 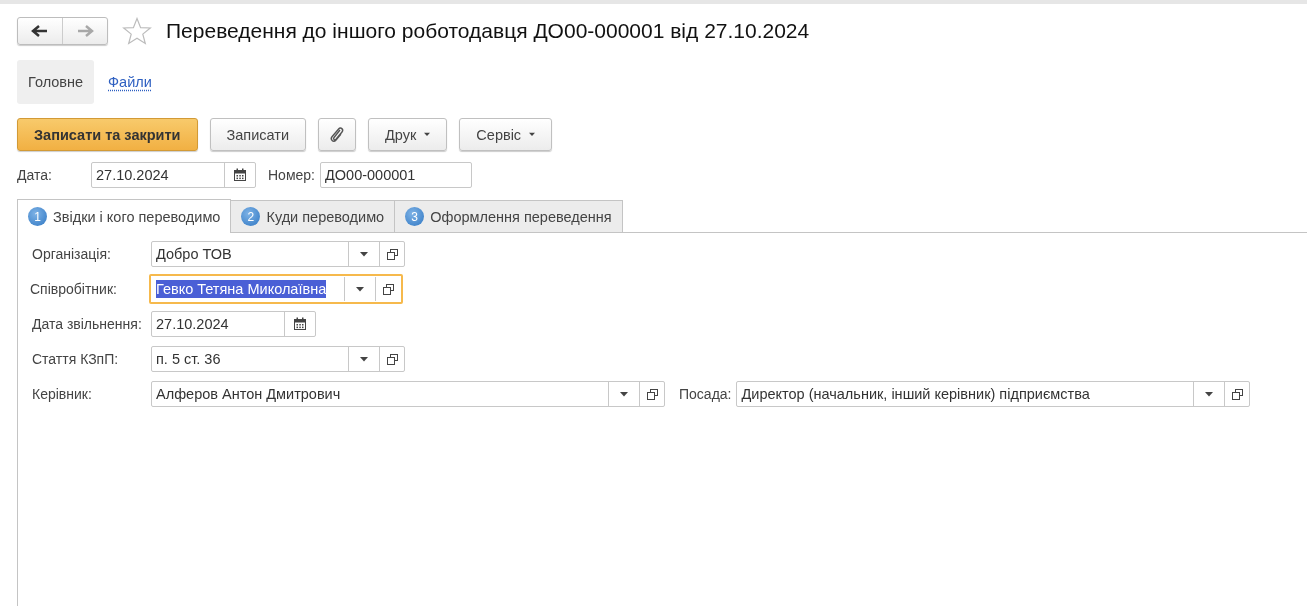 I want to click on menu-button: Сервіс, so click(x=506, y=134).